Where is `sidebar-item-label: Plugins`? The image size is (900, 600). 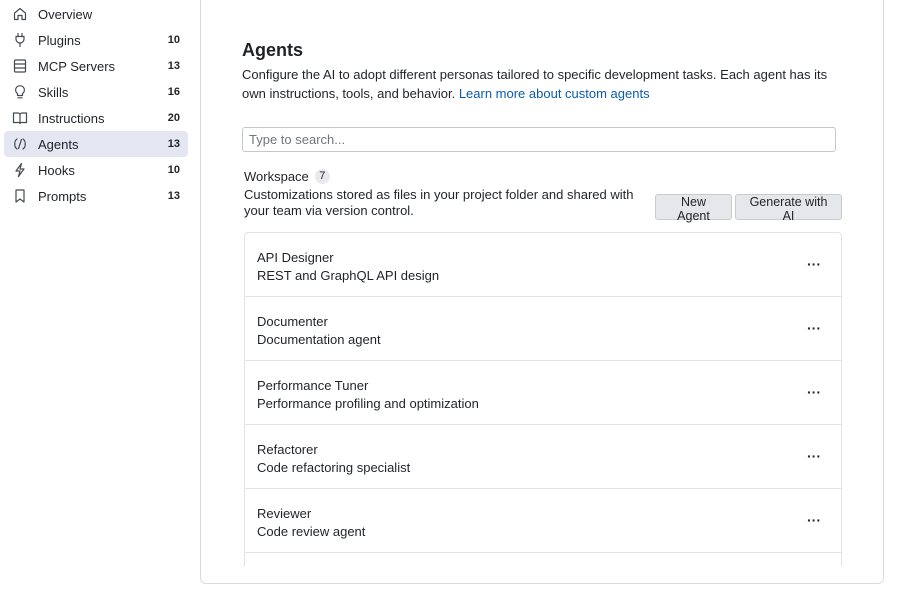
sidebar-item-label: Plugins is located at coordinates (59, 40).